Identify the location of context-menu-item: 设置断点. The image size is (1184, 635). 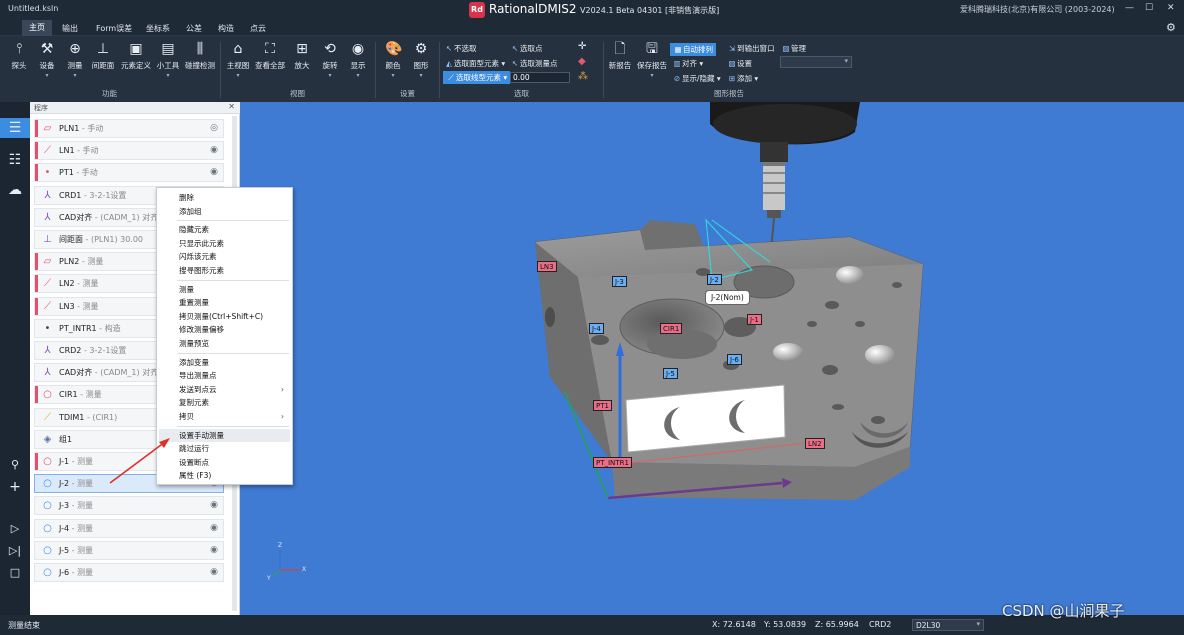
(224, 462).